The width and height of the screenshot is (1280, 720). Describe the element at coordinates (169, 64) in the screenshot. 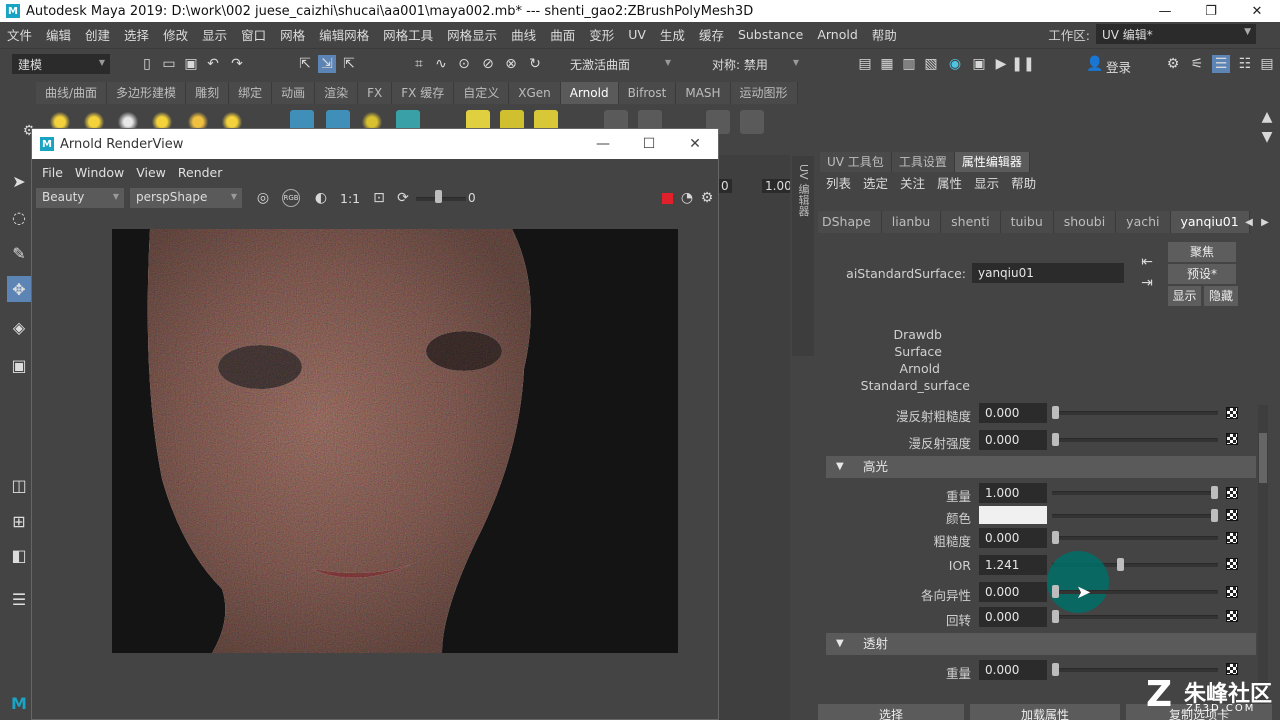

I see `open-scene-icon: ▭` at that location.